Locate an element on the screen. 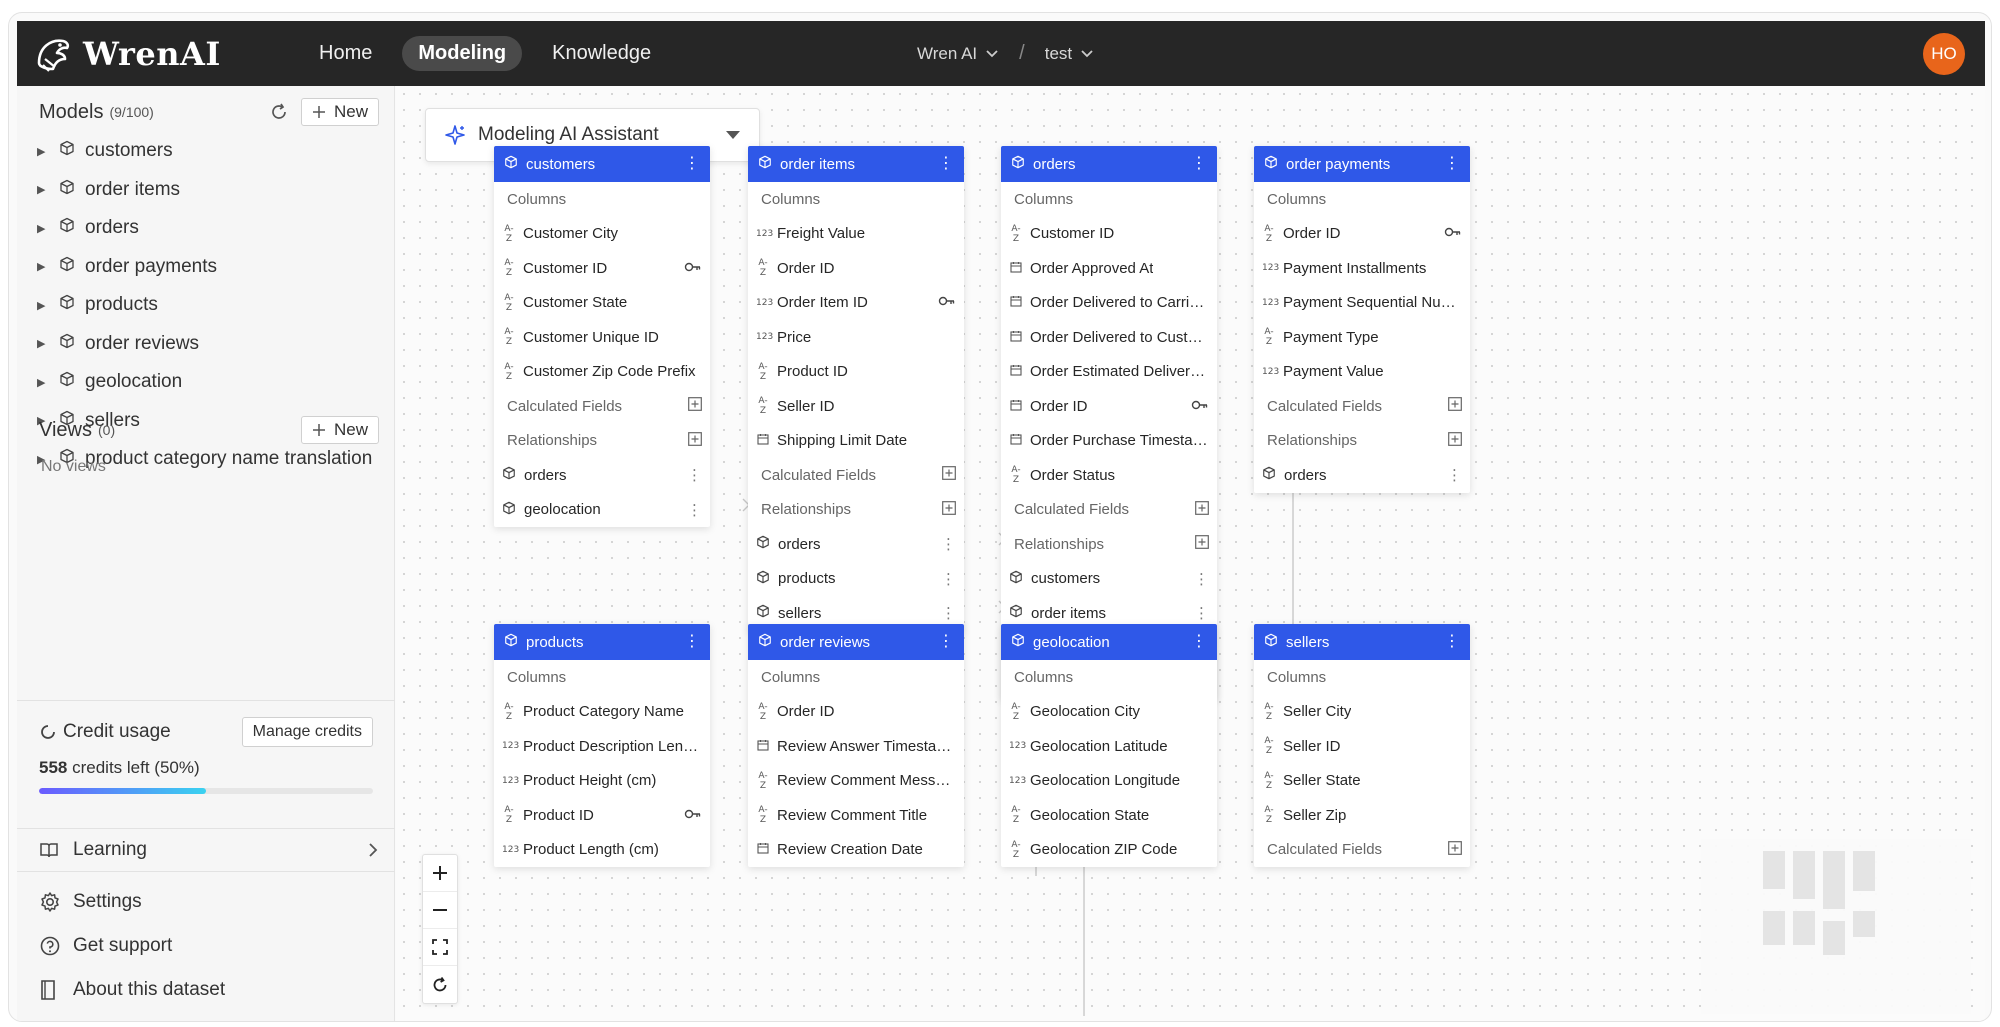  column-row: 123 Payment Value is located at coordinates (1362, 372).